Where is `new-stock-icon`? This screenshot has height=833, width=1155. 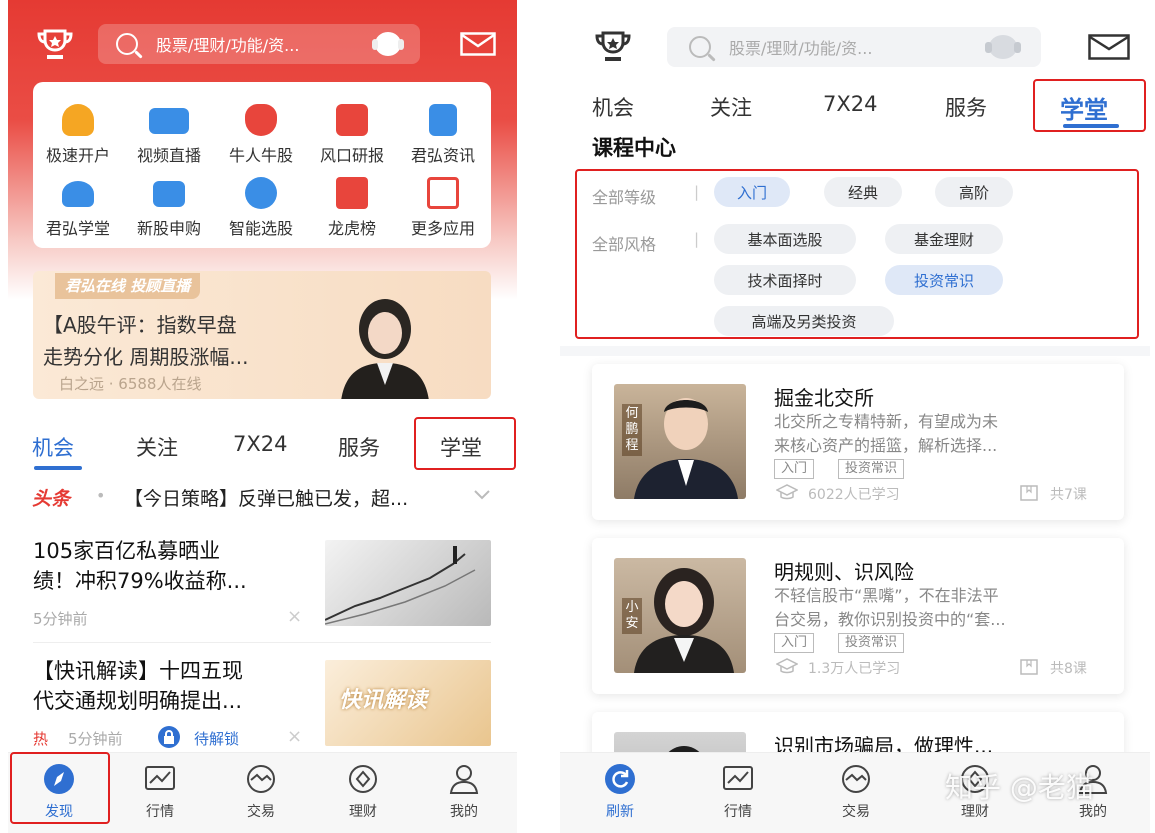
new-stock-icon is located at coordinates (169, 194).